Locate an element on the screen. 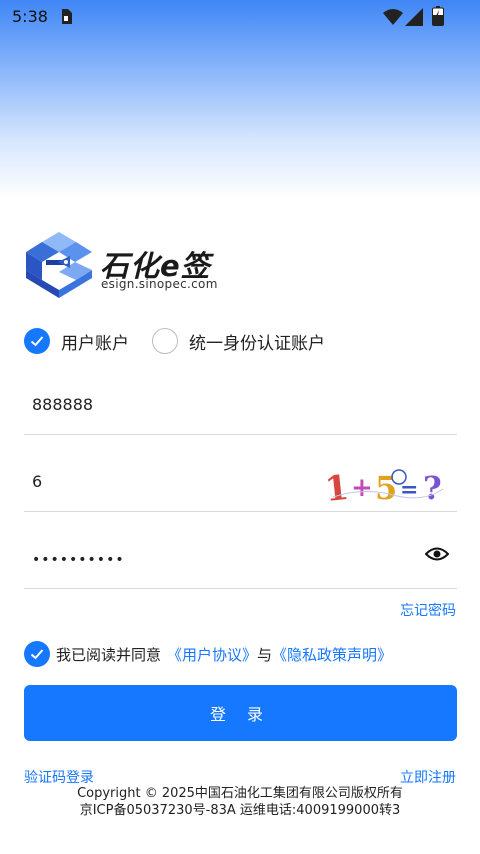  agreement-prefix-text: 我已阅读并同意 is located at coordinates (109, 654).